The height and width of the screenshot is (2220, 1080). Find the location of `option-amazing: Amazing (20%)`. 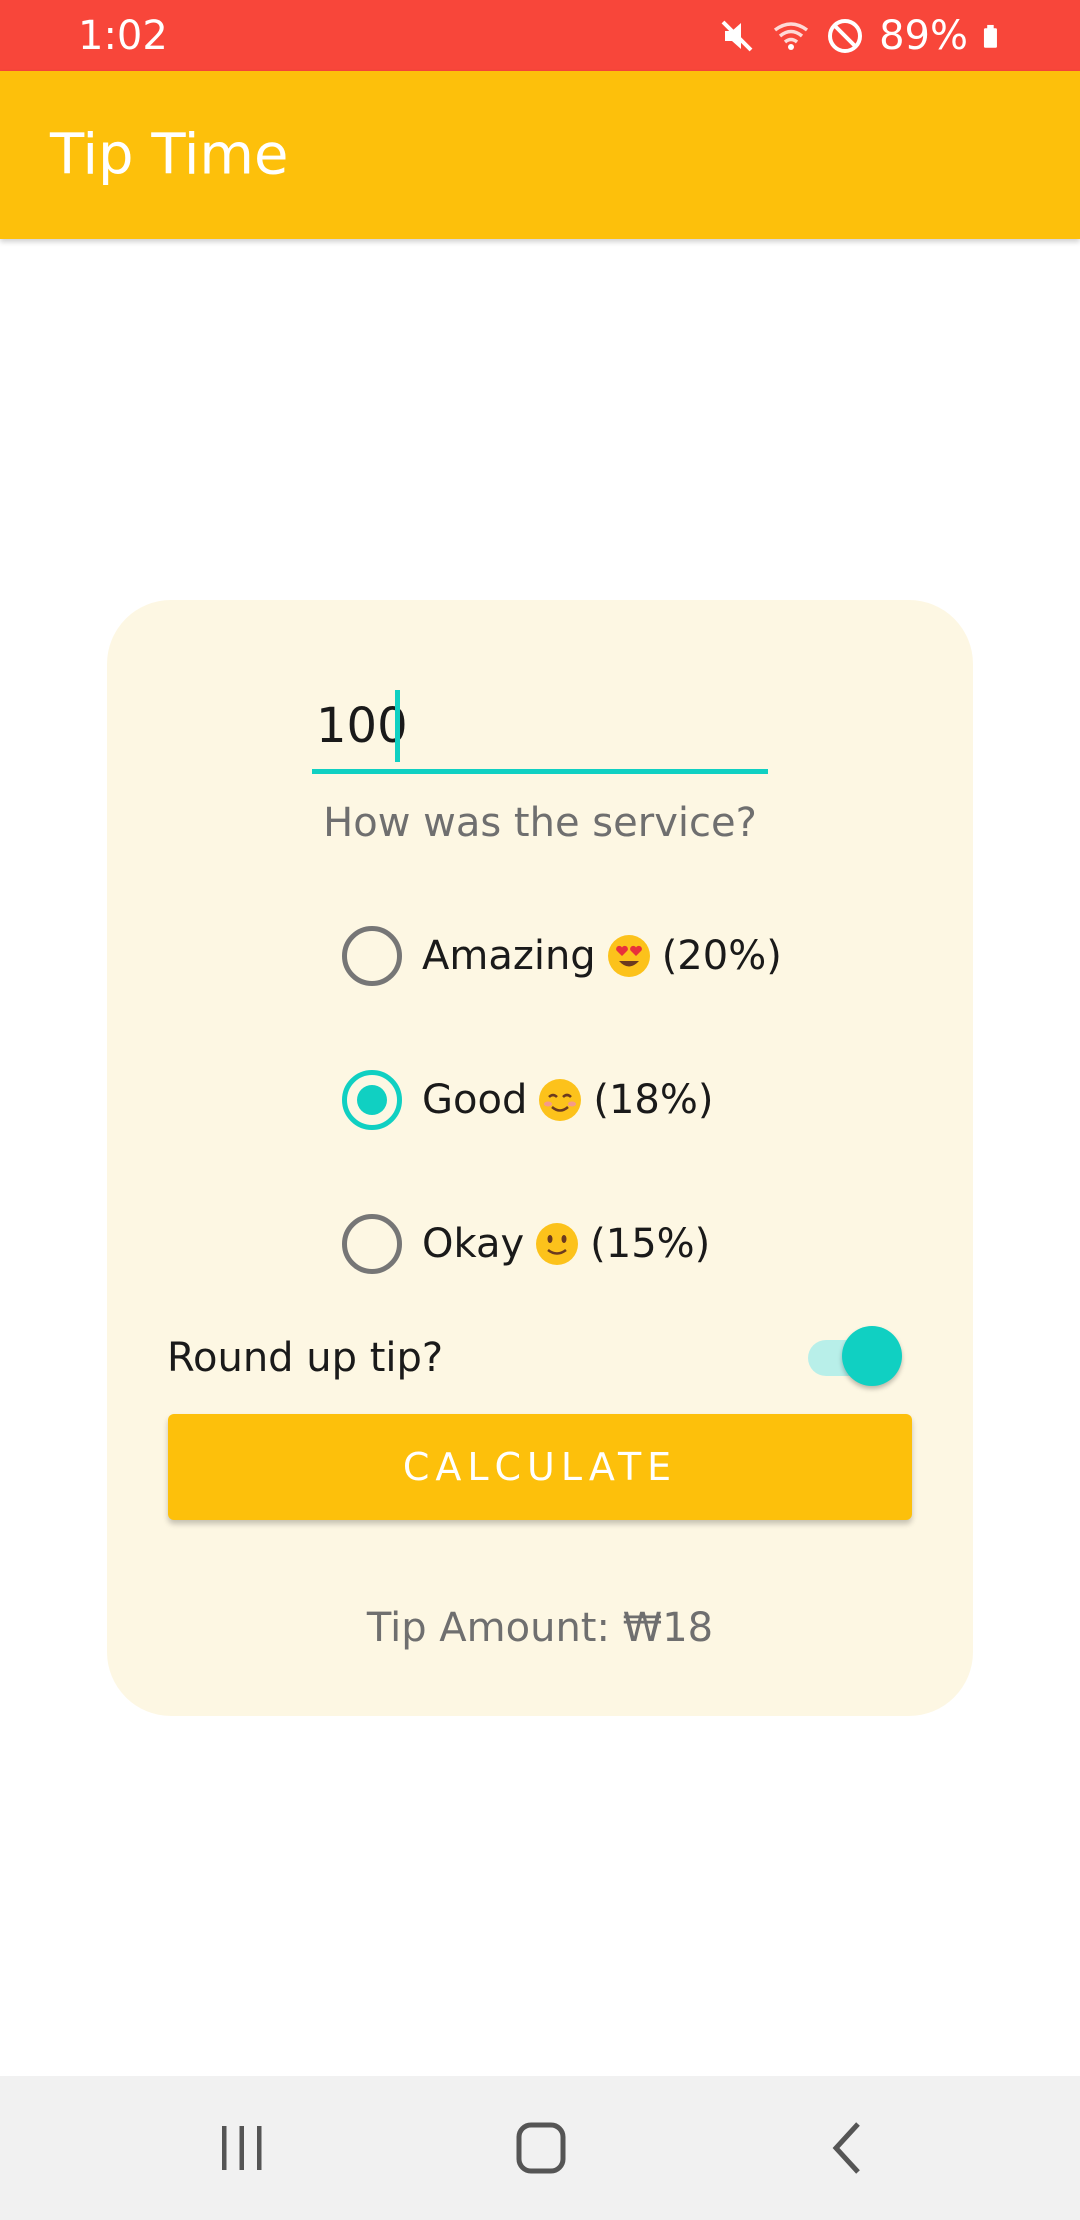

option-amazing: Amazing (20%) is located at coordinates (562, 956).